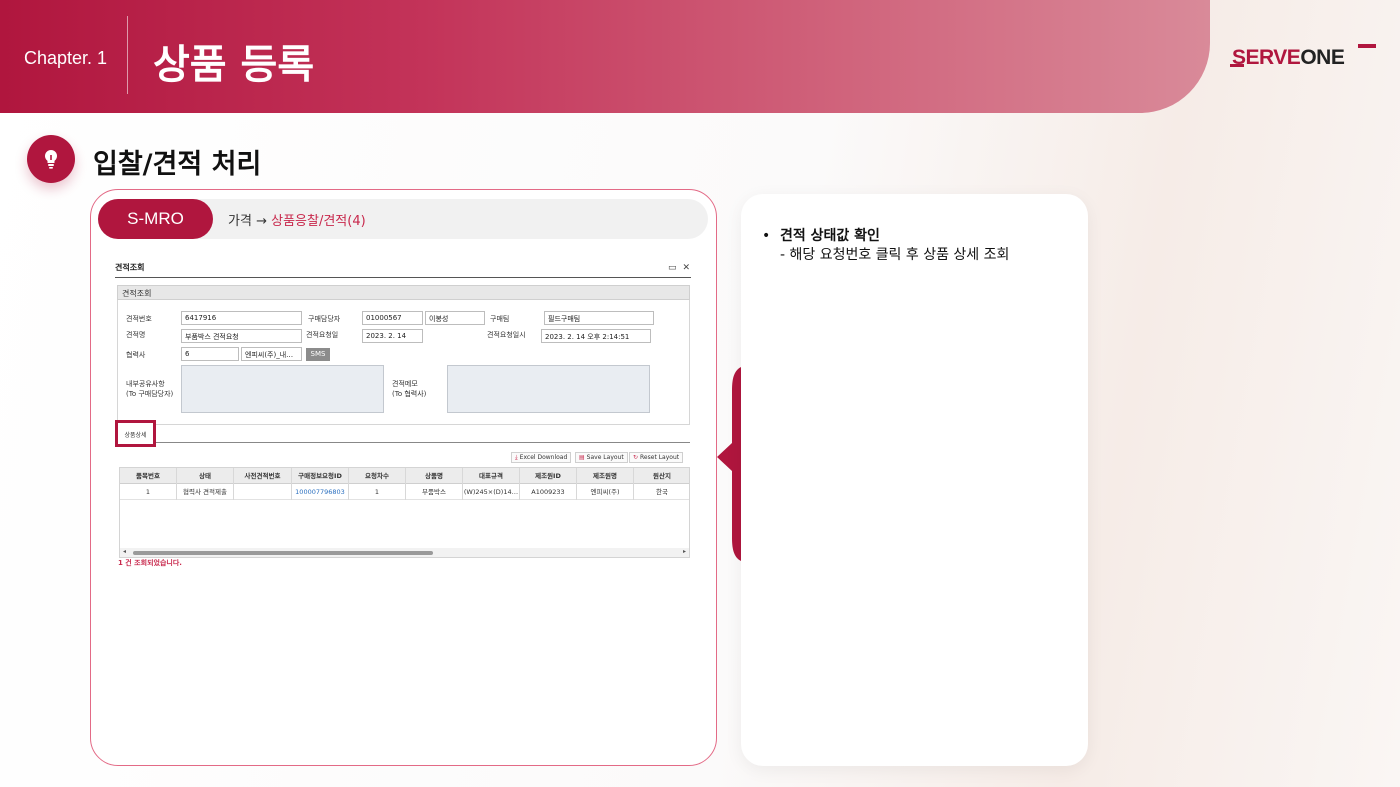 This screenshot has width=1400, height=787. What do you see at coordinates (150, 563) in the screenshot?
I see `result-count: 1 건 조회되었습니다.` at bounding box center [150, 563].